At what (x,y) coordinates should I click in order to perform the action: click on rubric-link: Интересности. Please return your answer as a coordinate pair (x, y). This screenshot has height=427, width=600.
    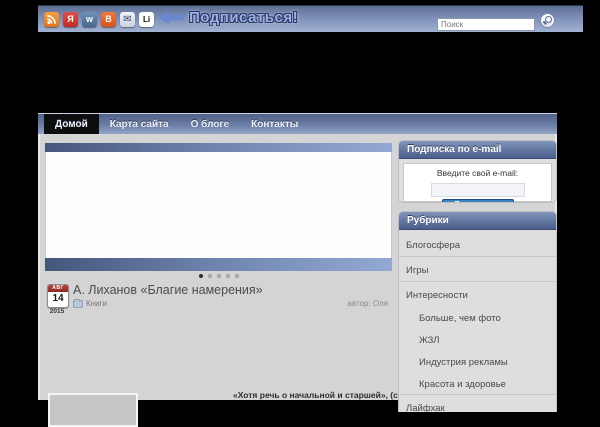
    Looking at the image, I should click on (437, 295).